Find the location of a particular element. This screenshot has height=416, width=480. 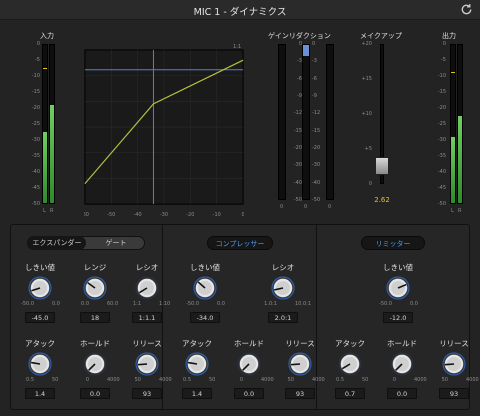

gr-scale-tick: -3 is located at coordinates (314, 61).